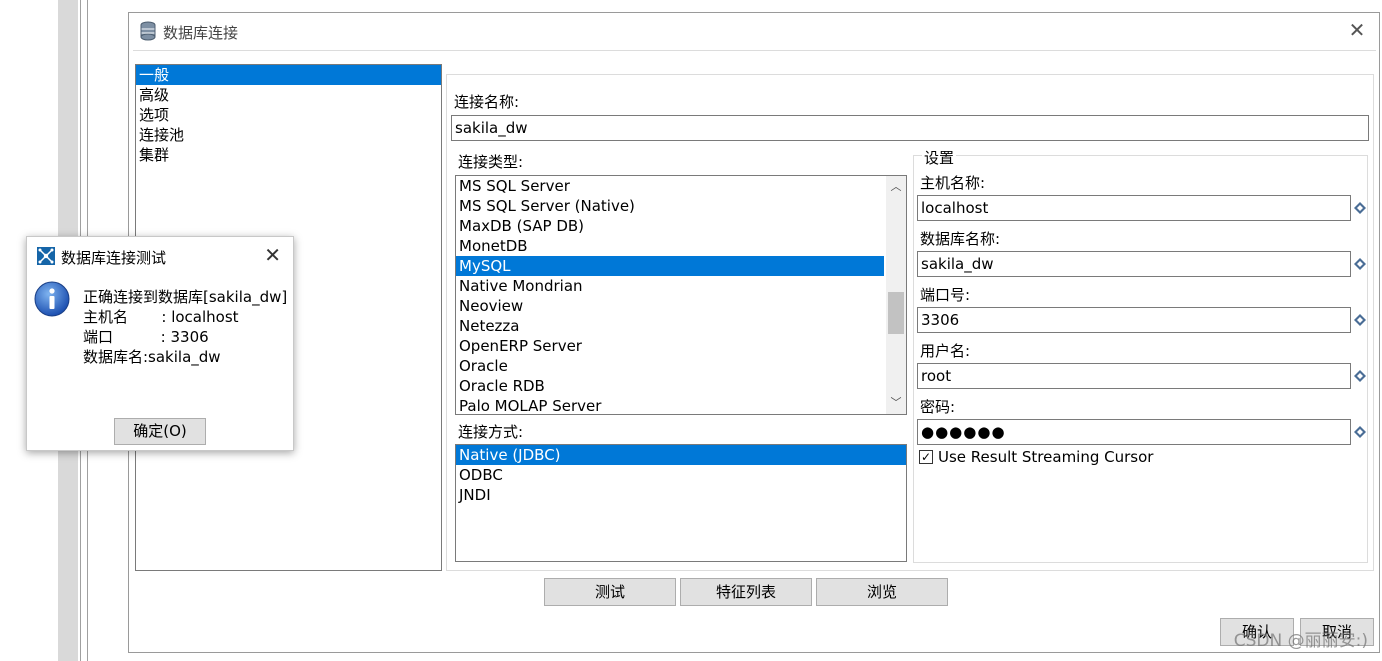  I want to click on list-item-native-jdbc: Native (JDBC), so click(681, 455).